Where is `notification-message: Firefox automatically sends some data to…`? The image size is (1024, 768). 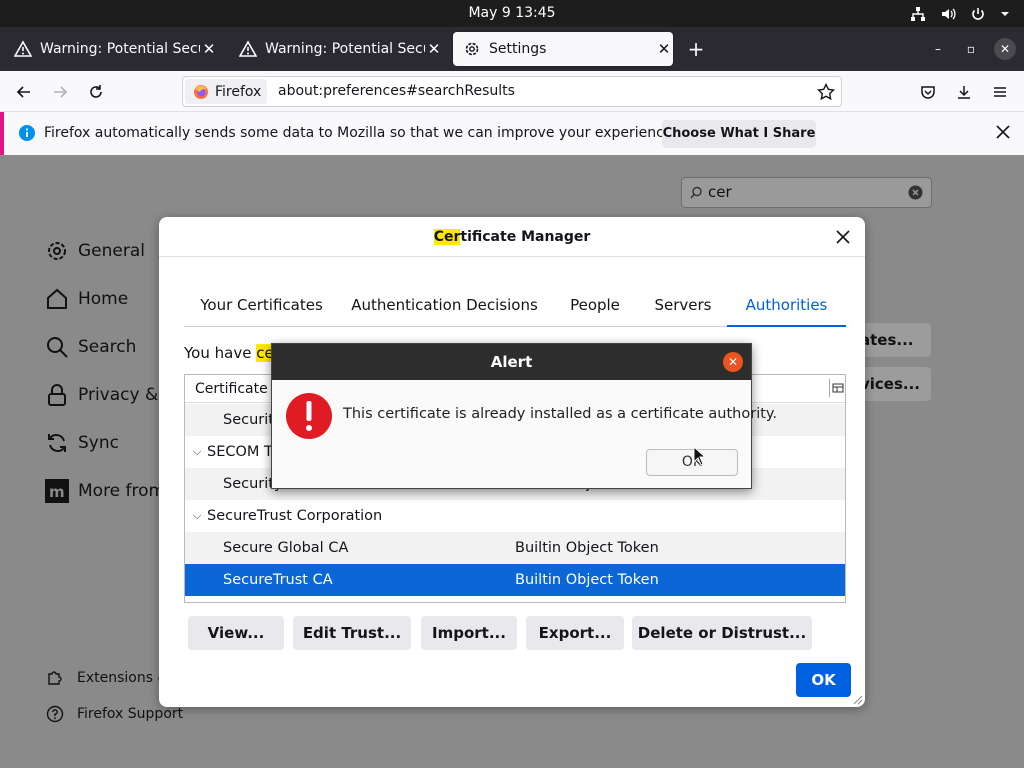
notification-message: Firefox automatically sends some data to… is located at coordinates (360, 133).